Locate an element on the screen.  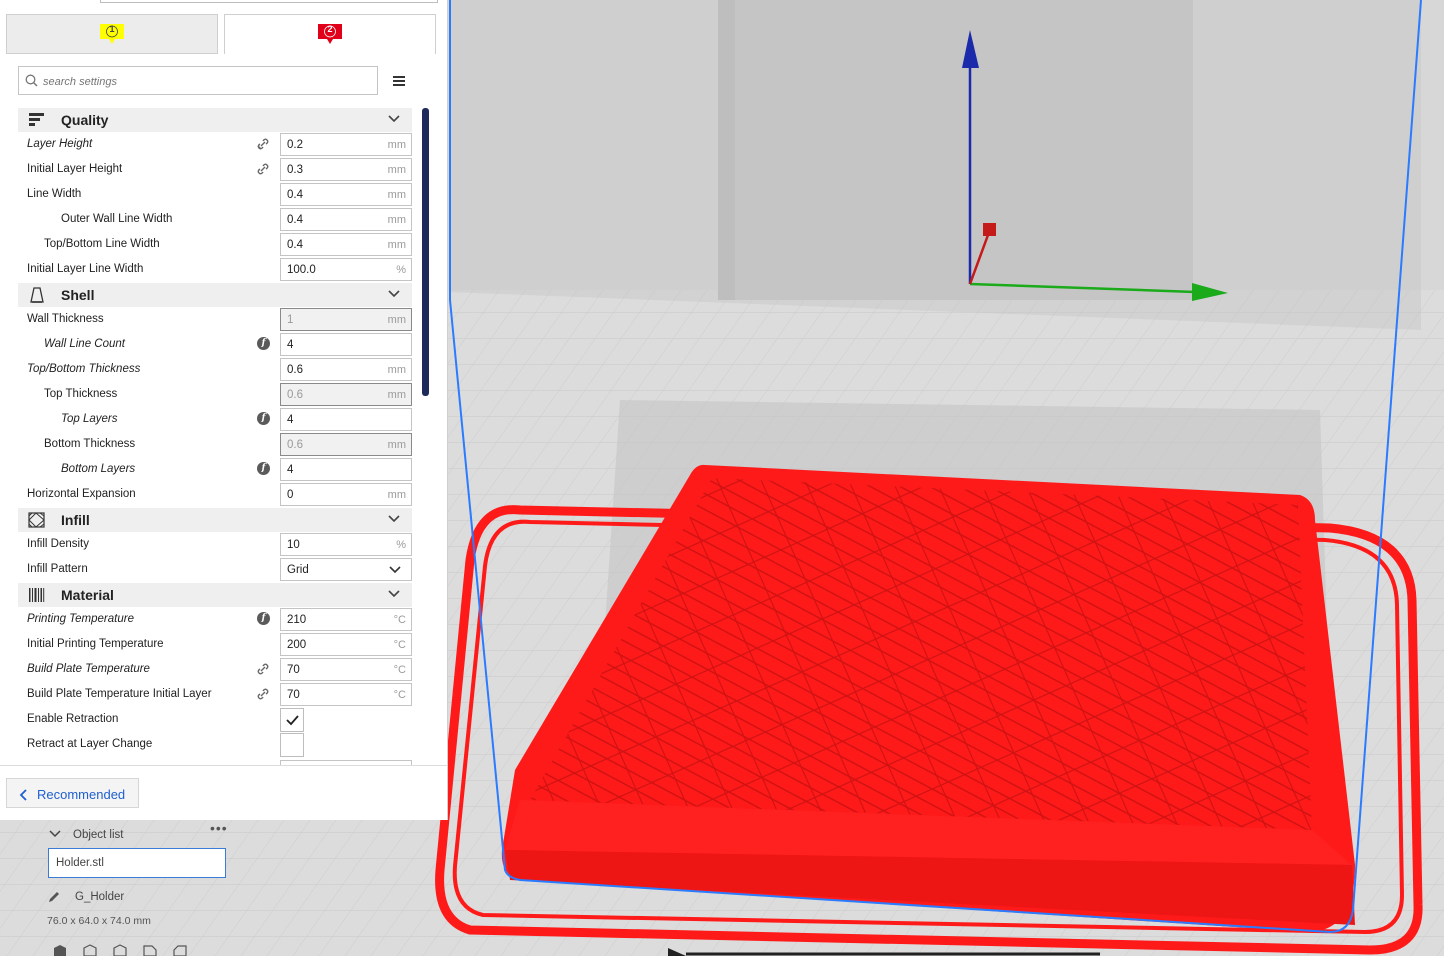
setting-top-layers: Top Layers f 4 is located at coordinates (215, 419).